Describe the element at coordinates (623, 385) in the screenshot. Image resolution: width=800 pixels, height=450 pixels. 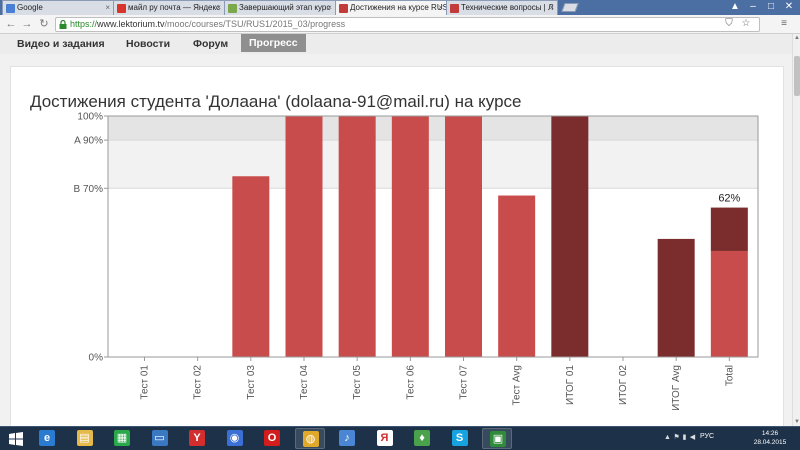
I see `x-tick-label: ИТОГ 02` at that location.